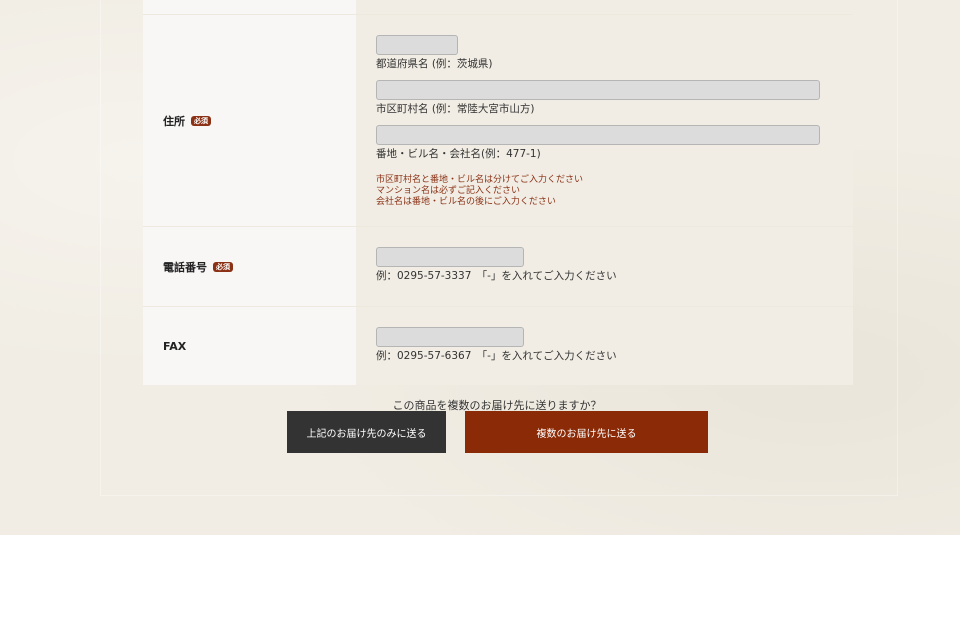  Describe the element at coordinates (458, 154) in the screenshot. I see `street-hint: 番地・ビル名・会社名(例：477-1)` at that location.